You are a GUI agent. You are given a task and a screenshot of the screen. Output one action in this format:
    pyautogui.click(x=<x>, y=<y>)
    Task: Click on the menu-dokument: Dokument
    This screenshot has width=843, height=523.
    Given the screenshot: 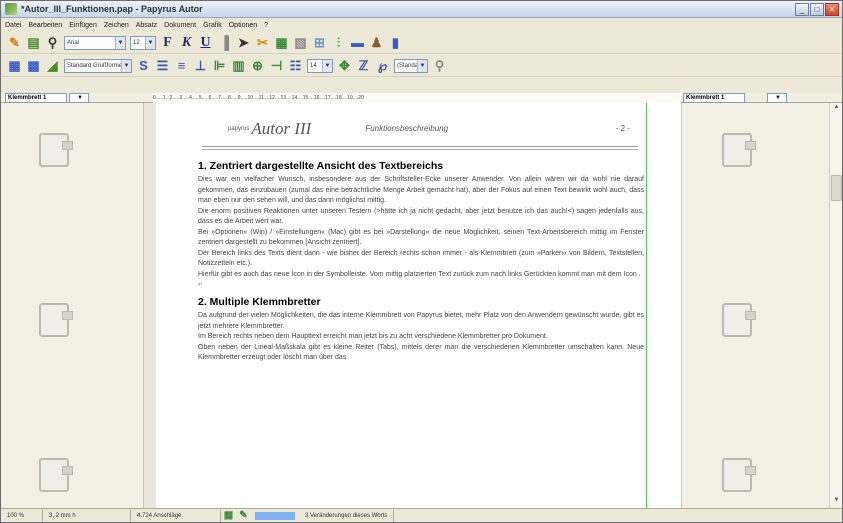 What is the action you would take?
    pyautogui.click(x=180, y=25)
    